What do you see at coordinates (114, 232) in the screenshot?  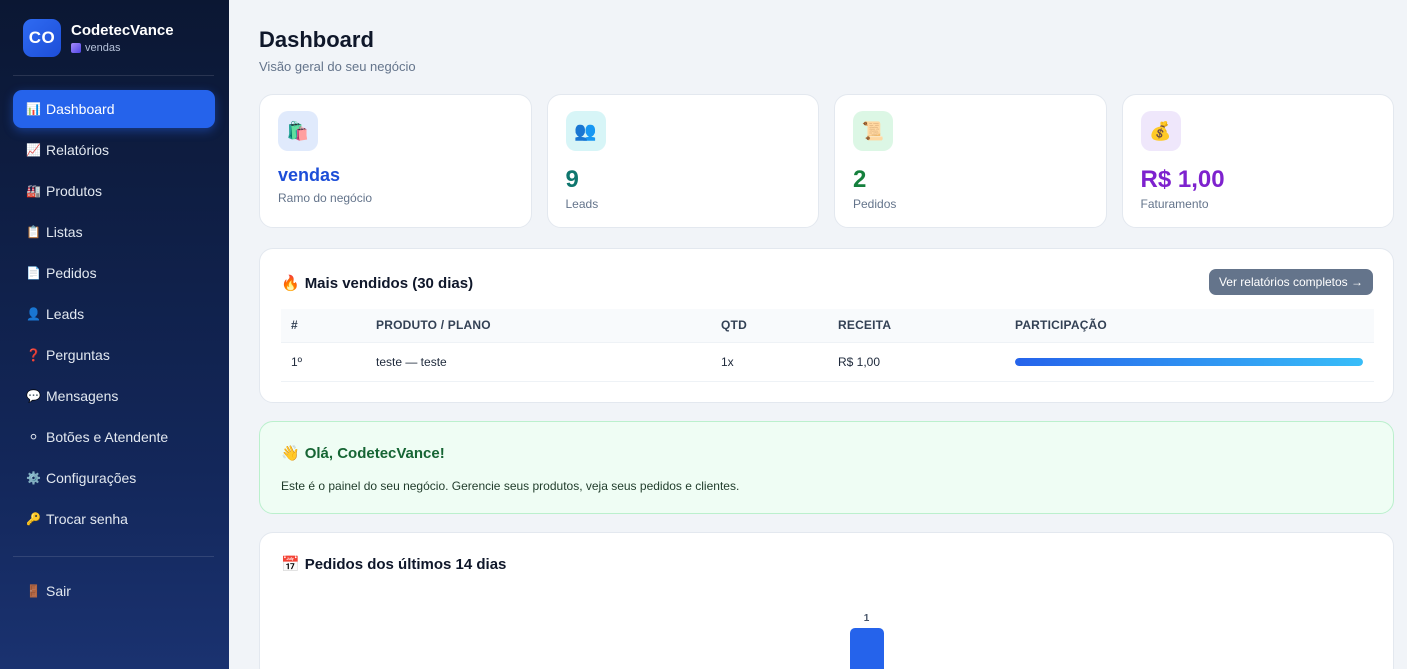 I see `sidebar-item-listas: 📋 Listas` at bounding box center [114, 232].